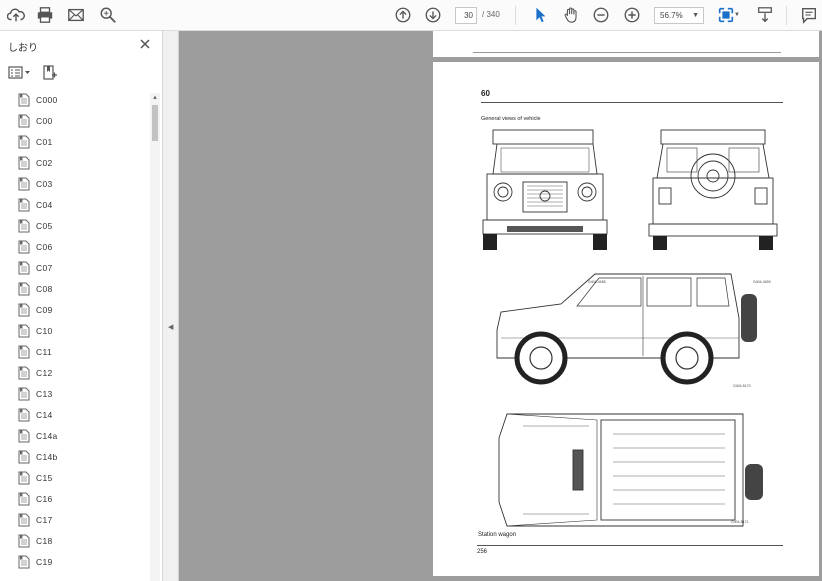 This screenshot has height=581, width=822. Describe the element at coordinates (82, 331) in the screenshot. I see `bookmark-item: C10` at that location.